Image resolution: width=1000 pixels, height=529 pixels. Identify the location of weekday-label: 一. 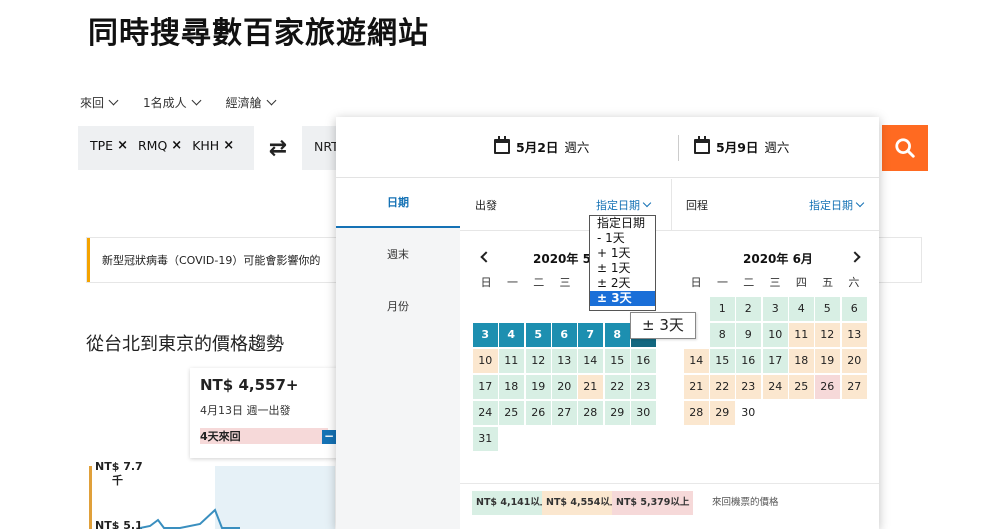
(722, 282).